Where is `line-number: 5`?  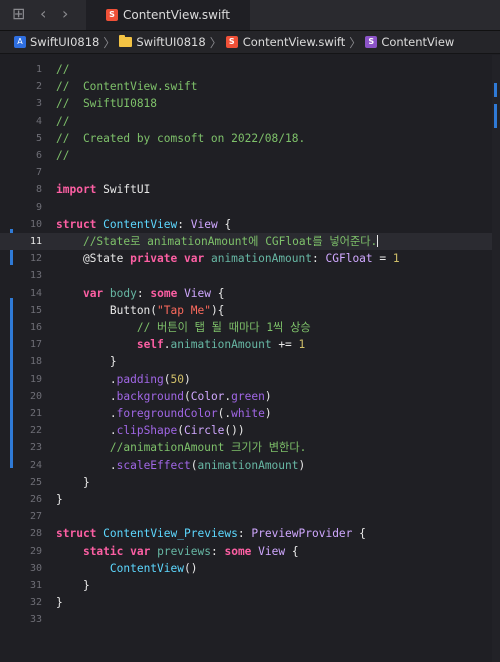
line-number: 5 is located at coordinates (38, 138).